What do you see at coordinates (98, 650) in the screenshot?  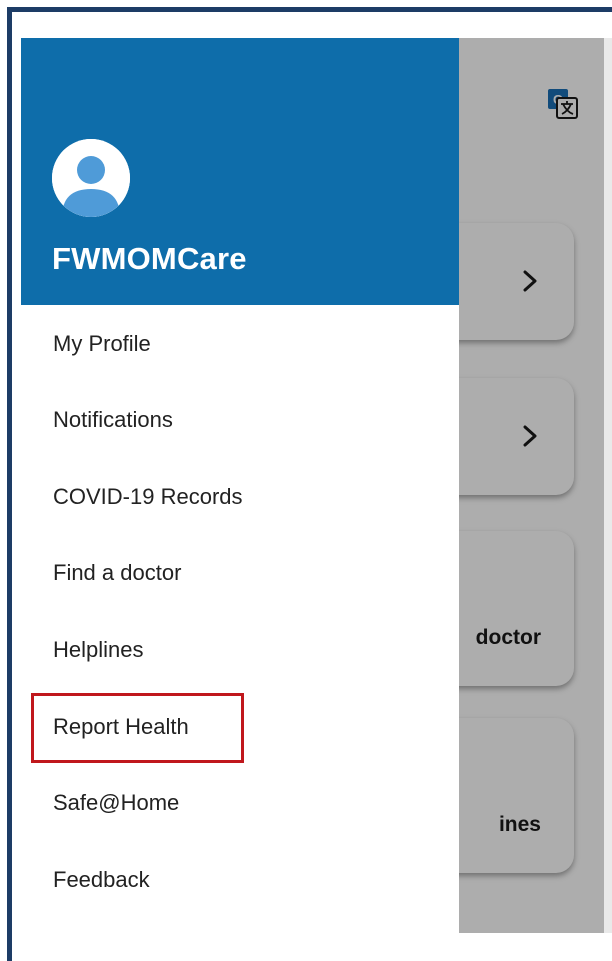 I see `menu-item-helplines: Helplines` at bounding box center [98, 650].